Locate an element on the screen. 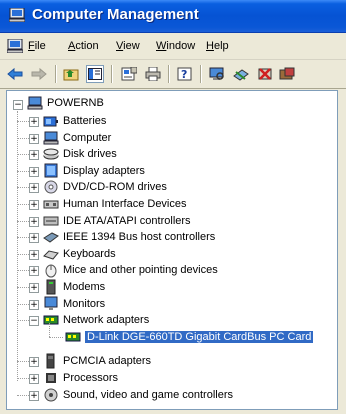  properties-icon is located at coordinates (129, 74).